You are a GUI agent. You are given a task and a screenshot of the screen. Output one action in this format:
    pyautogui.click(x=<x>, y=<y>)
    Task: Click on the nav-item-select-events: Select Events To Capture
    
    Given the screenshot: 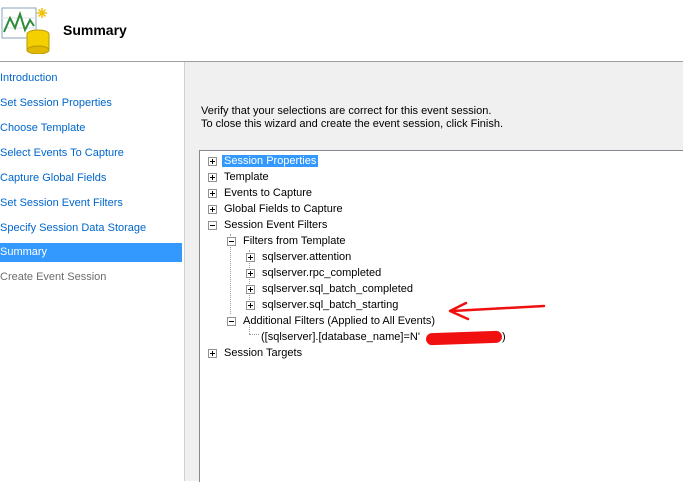 What is the action you would take?
    pyautogui.click(x=91, y=153)
    